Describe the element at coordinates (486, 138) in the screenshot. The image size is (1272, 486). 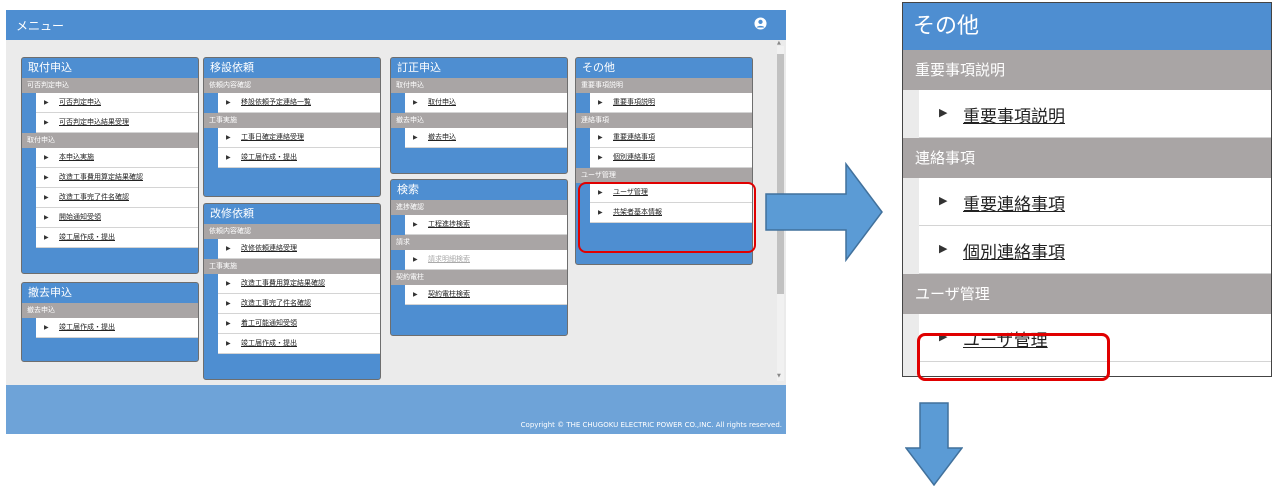
I see `menu-link: ▶ 撤去申込` at that location.